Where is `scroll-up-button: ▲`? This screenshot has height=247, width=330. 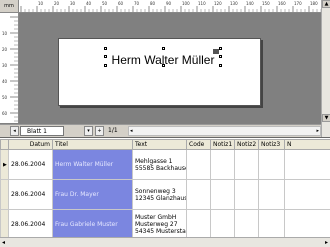 scroll-up-button: ▲ is located at coordinates (326, 4).